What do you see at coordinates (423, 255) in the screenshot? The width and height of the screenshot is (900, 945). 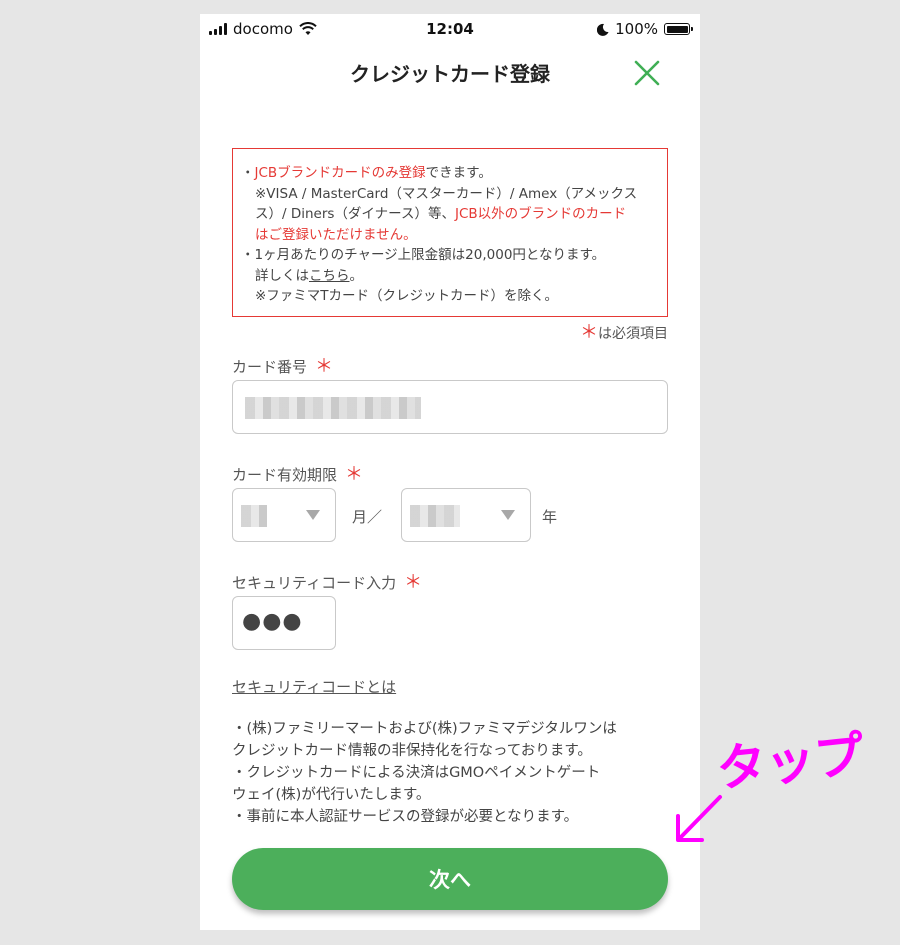 I see `notice-line-5: ・1ヶ月あたりのチャージ上限金額は20,000円となります。` at bounding box center [423, 255].